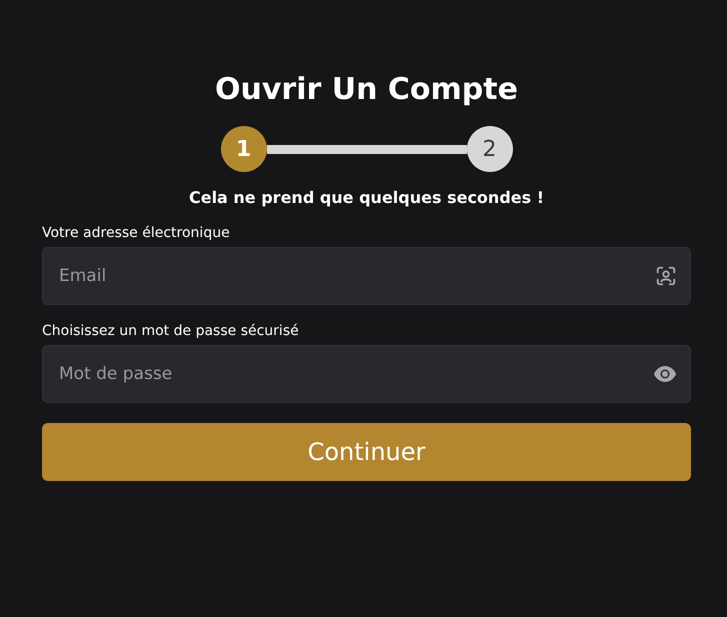 The image size is (727, 617). What do you see at coordinates (243, 149) in the screenshot?
I see `step-indicator: 1` at bounding box center [243, 149].